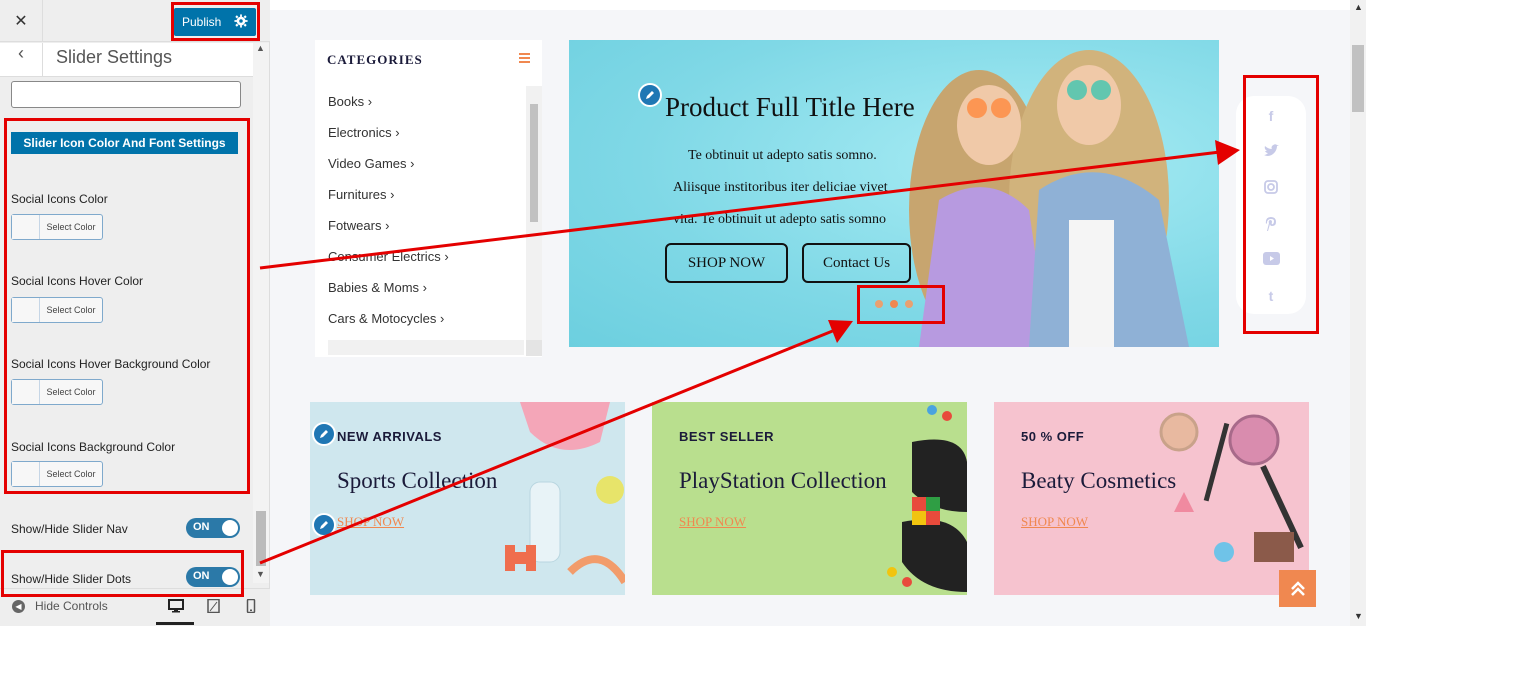 The width and height of the screenshot is (1517, 676). Describe the element at coordinates (114, 57) in the screenshot. I see `section-title: Slider Settings` at that location.